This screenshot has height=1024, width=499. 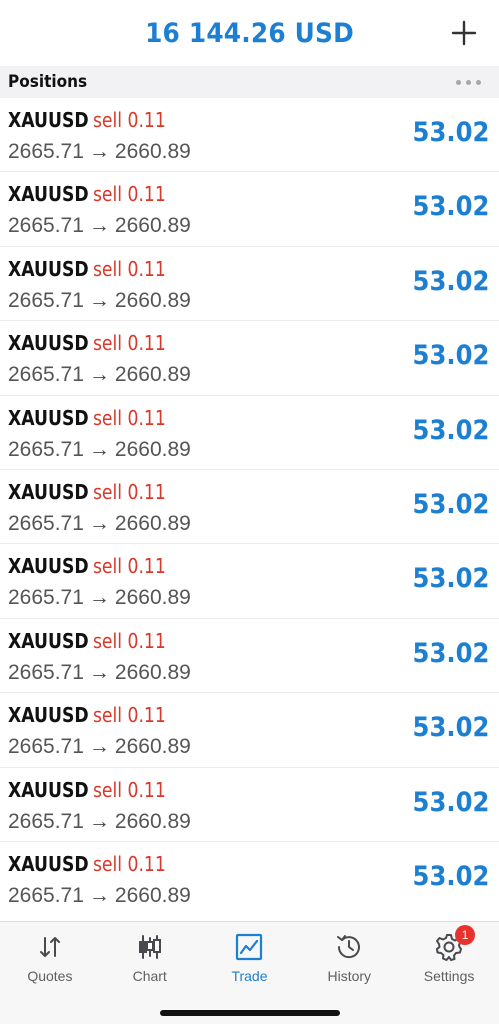 I want to click on account-balance: 16 144.26 USD, so click(x=249, y=33).